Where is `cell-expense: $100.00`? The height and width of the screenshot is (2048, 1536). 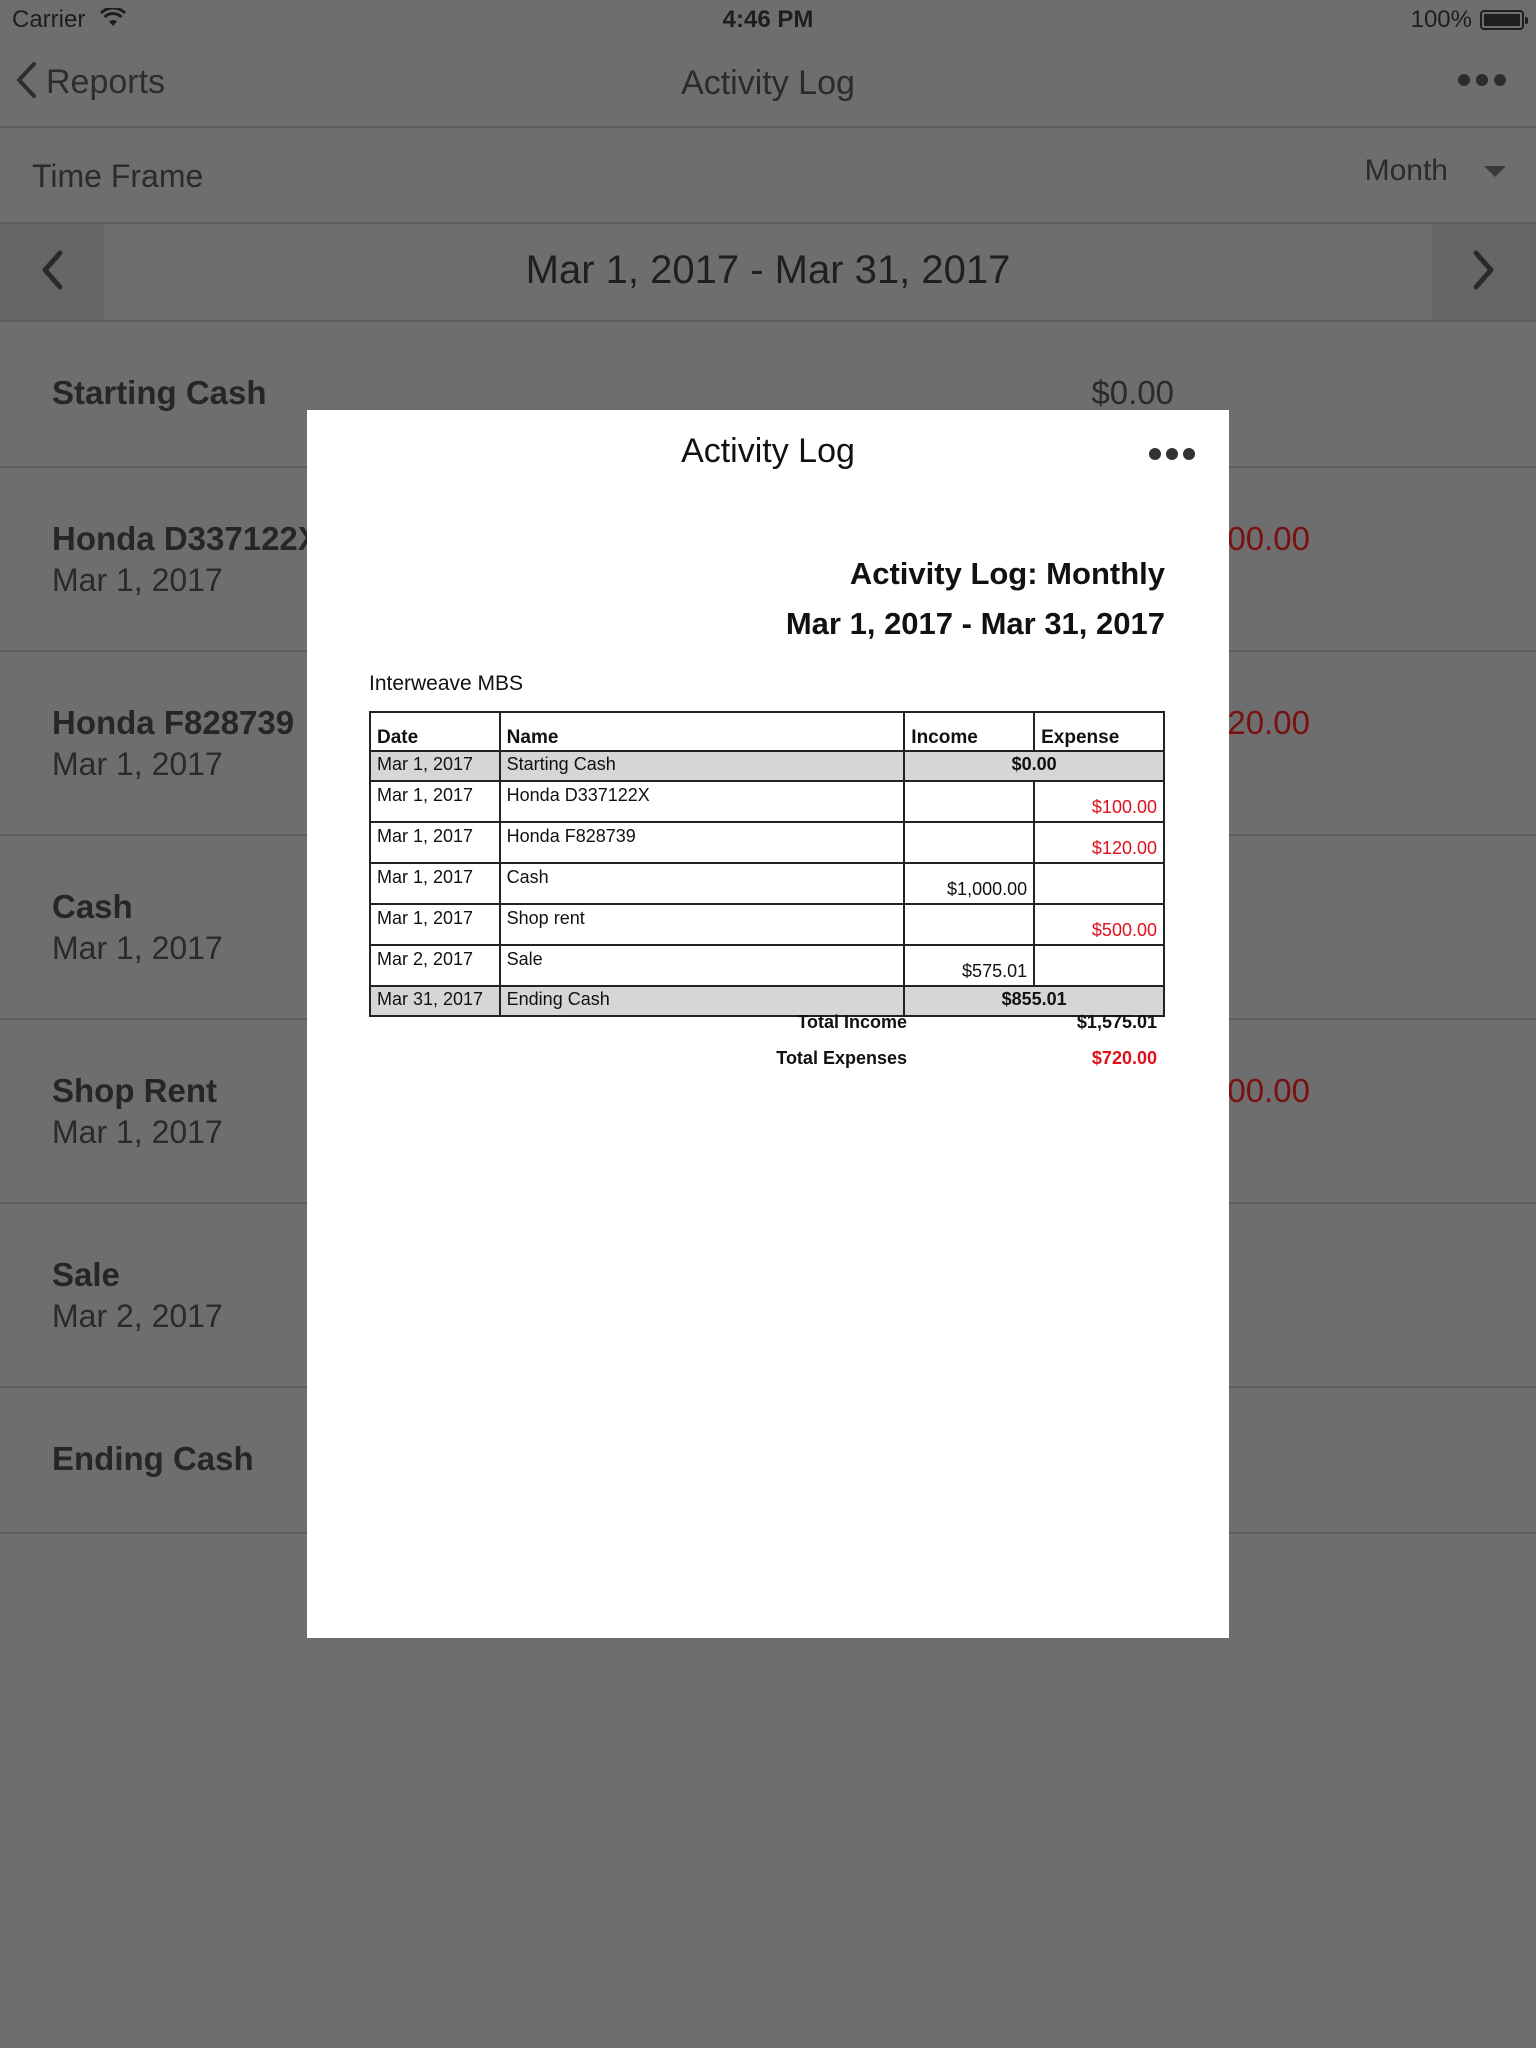
cell-expense: $100.00 is located at coordinates (1099, 801).